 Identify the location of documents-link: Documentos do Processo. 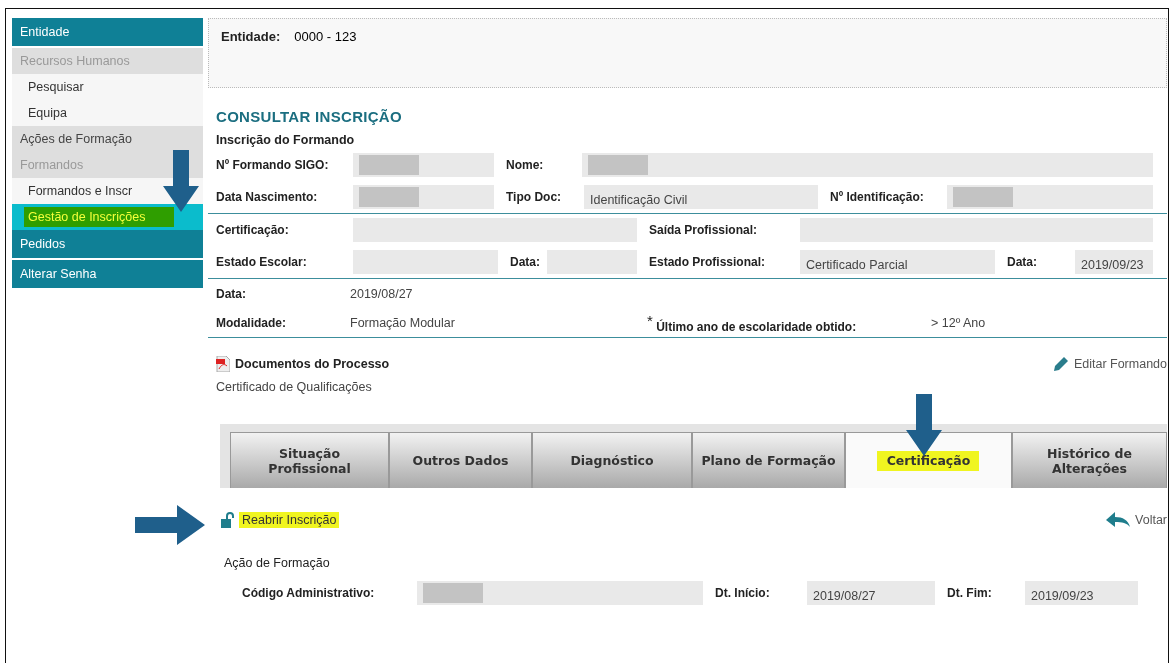
(303, 364).